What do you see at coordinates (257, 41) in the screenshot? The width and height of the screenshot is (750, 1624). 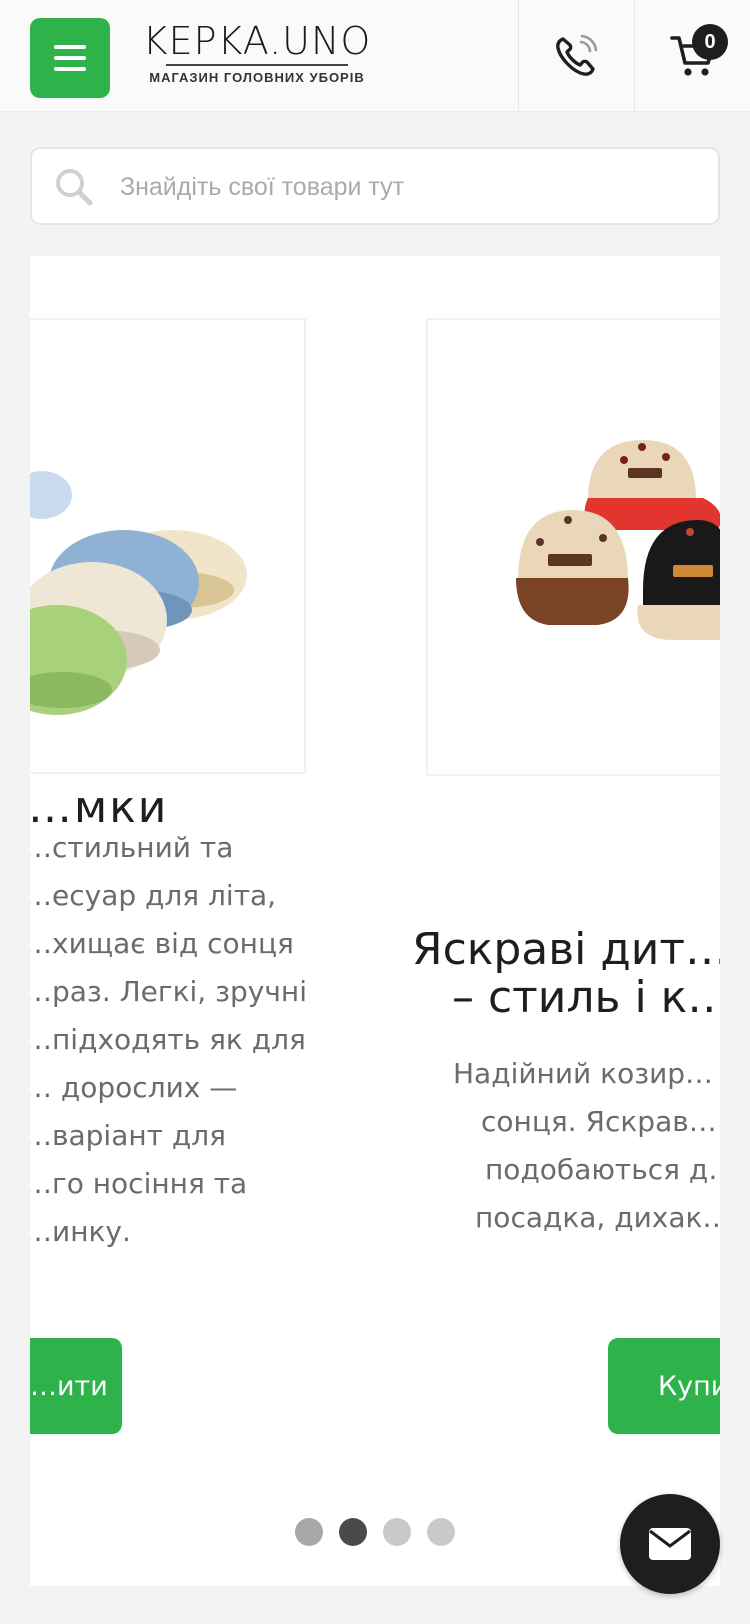 I see `logo-title: KEPKA.UNO` at bounding box center [257, 41].